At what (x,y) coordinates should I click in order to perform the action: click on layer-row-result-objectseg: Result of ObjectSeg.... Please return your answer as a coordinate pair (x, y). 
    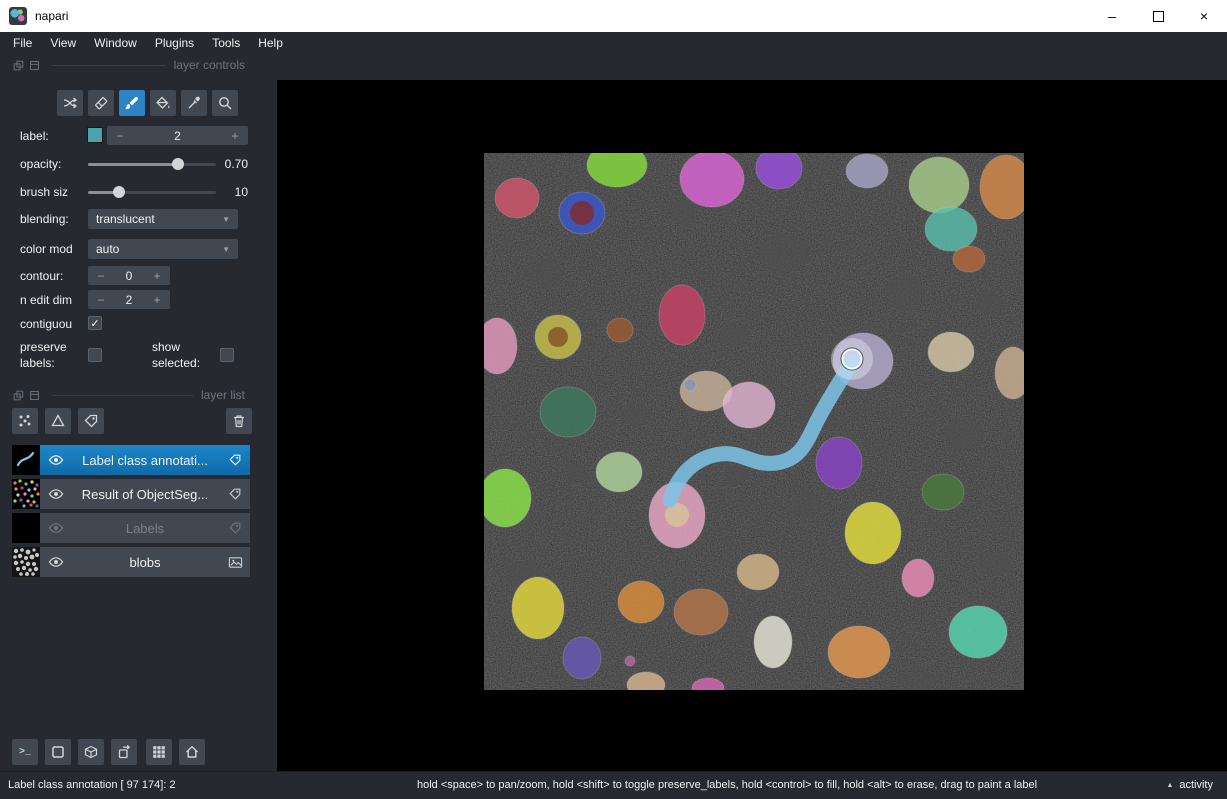
    Looking at the image, I should click on (131, 494).